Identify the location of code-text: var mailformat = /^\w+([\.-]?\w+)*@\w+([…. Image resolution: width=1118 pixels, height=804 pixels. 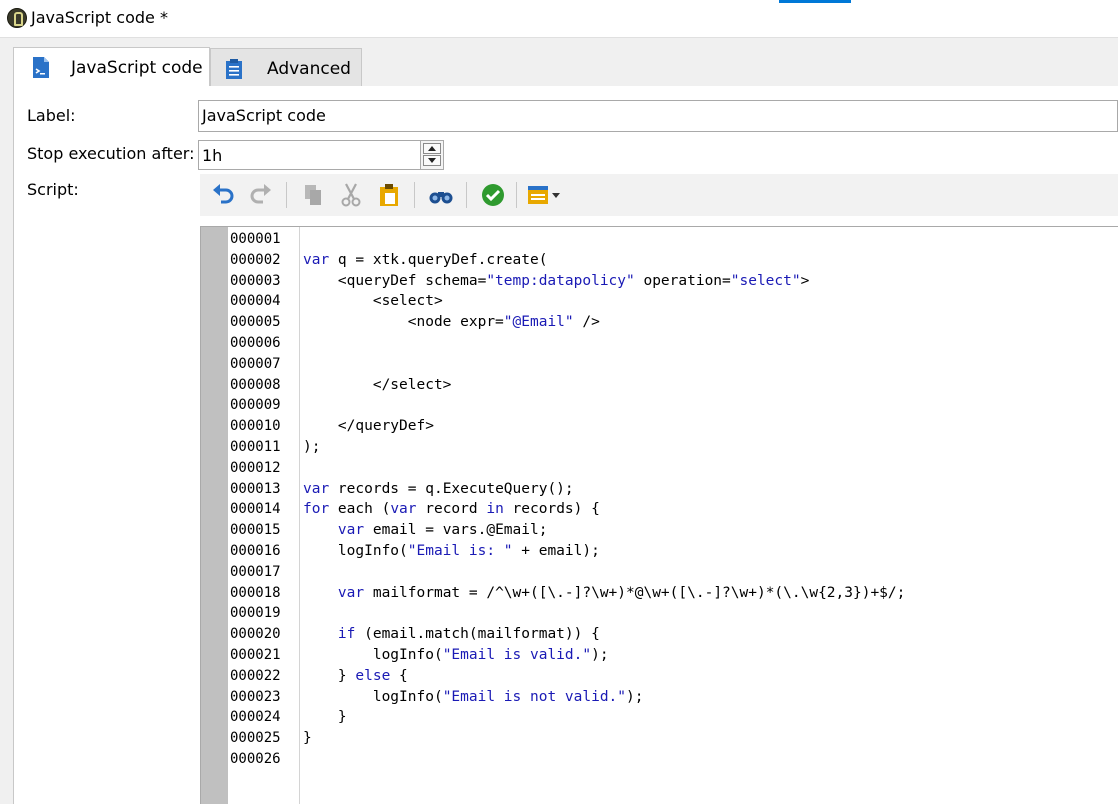
(621, 592).